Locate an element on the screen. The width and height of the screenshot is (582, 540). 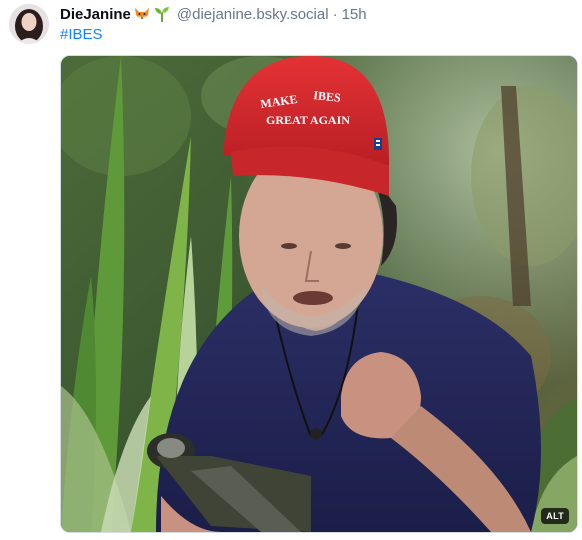
avatar-image is located at coordinates (29, 24).